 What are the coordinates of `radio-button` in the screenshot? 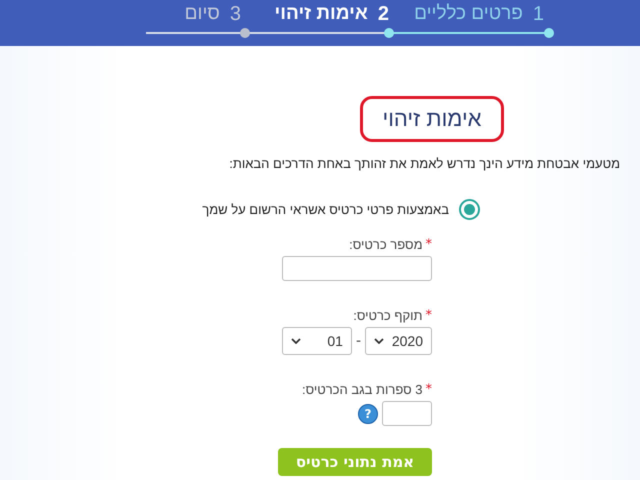 It's located at (469, 209).